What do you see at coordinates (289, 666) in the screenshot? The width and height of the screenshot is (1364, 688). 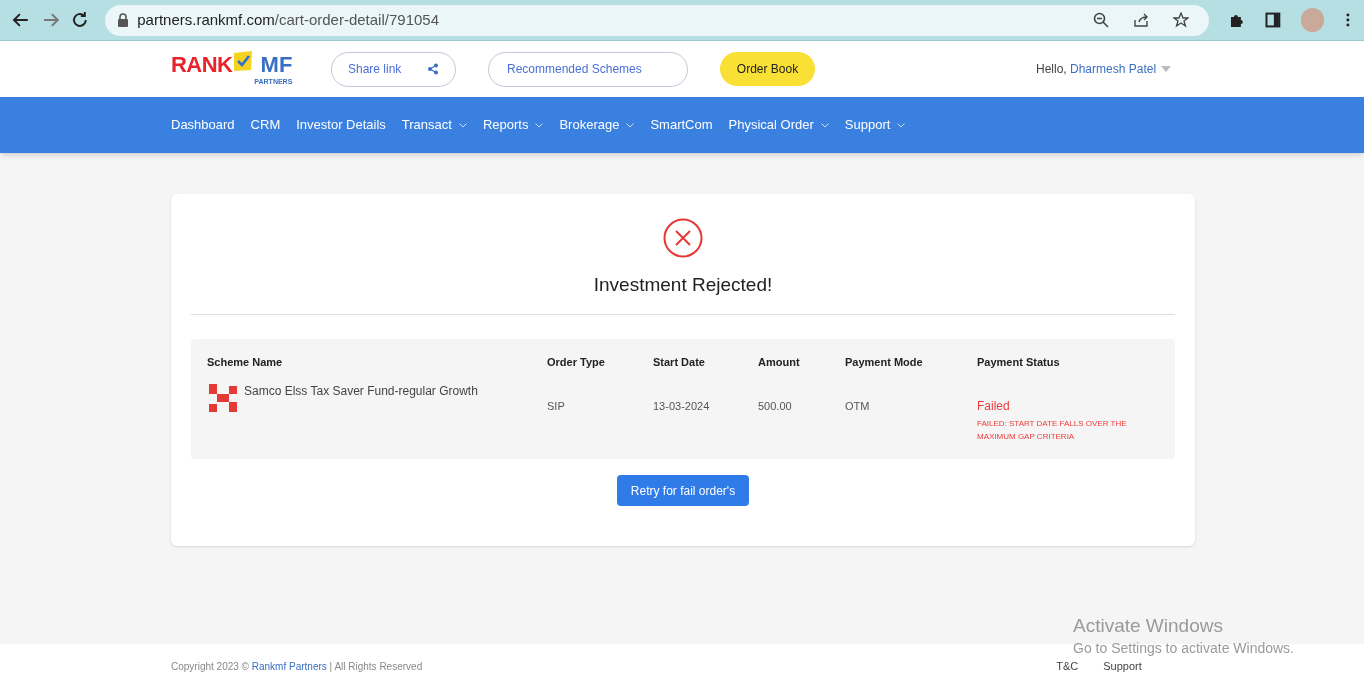 I see `rankmf-partners-link: Rankmf Partners` at bounding box center [289, 666].